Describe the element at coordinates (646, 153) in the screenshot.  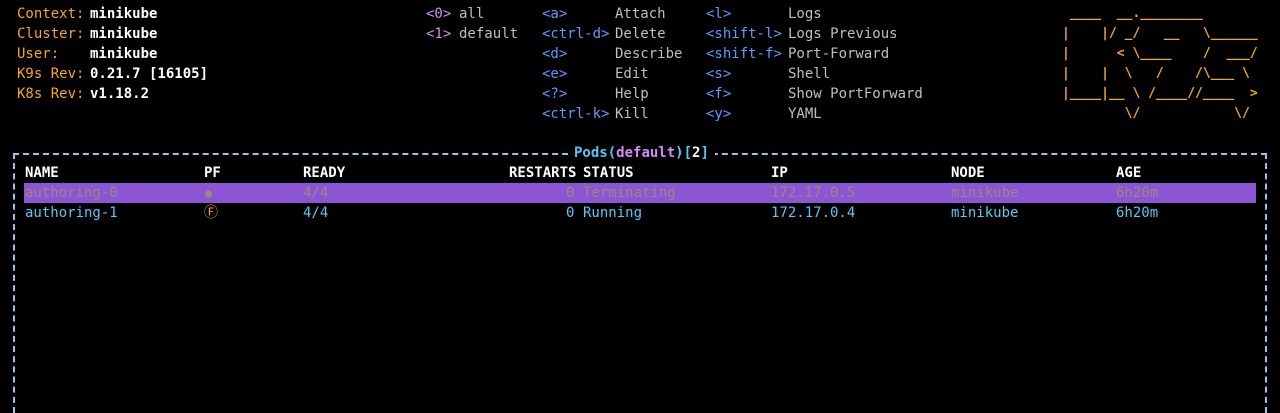
I see `title-namespace: default` at that location.